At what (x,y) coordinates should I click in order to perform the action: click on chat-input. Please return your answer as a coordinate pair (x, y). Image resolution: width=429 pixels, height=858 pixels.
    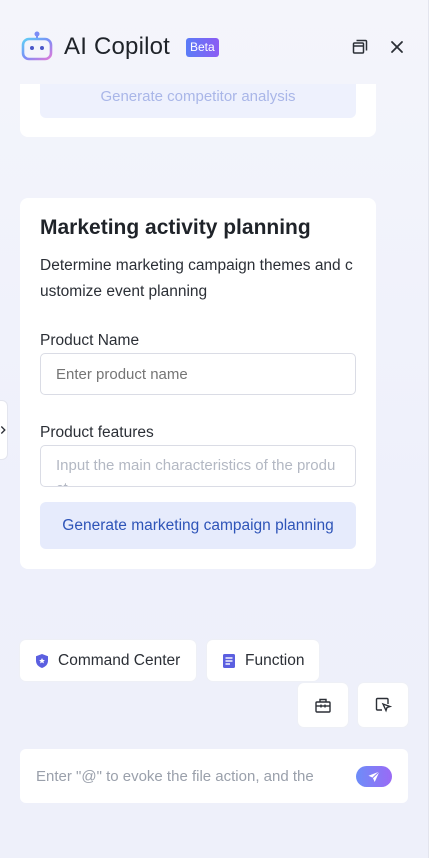
    Looking at the image, I should click on (192, 776).